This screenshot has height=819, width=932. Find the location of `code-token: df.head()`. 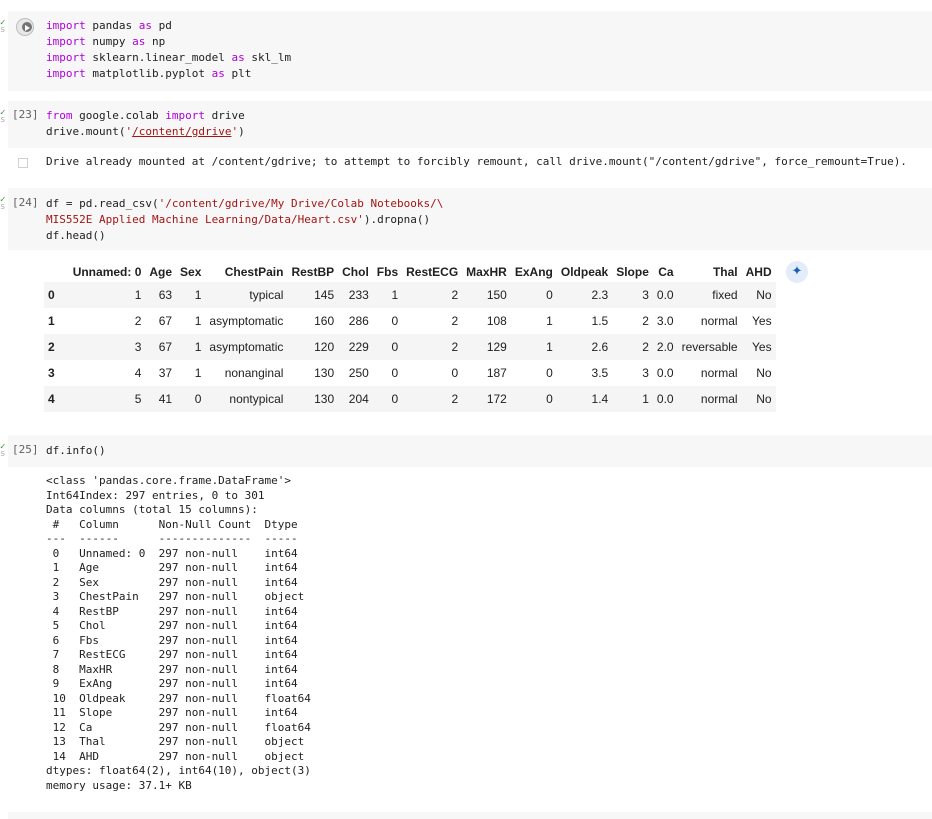

code-token: df.head() is located at coordinates (76, 235).